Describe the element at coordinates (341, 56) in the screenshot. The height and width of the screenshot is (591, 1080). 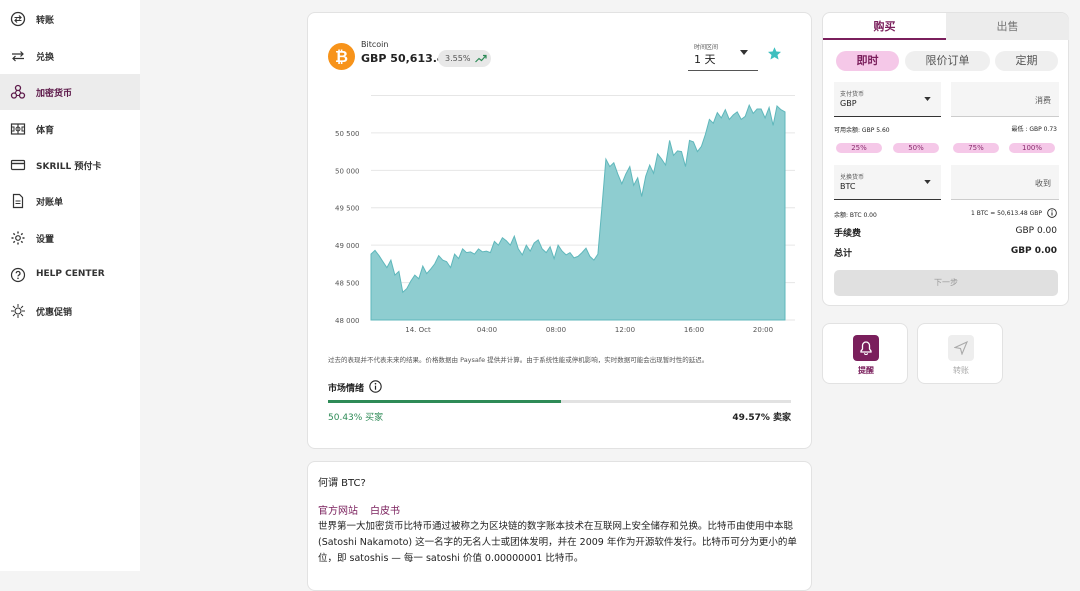
I see `bitcoin-logo-icon: ₿` at that location.